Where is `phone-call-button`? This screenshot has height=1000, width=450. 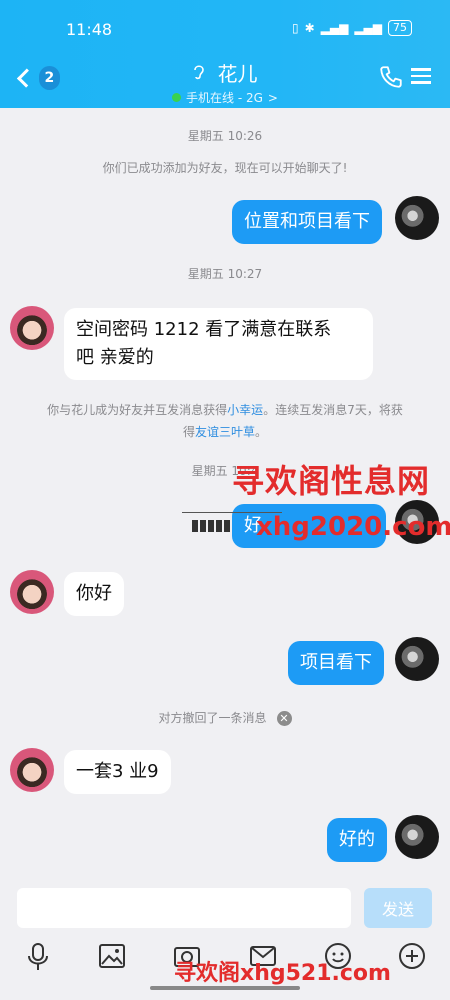 phone-call-button is located at coordinates (392, 78).